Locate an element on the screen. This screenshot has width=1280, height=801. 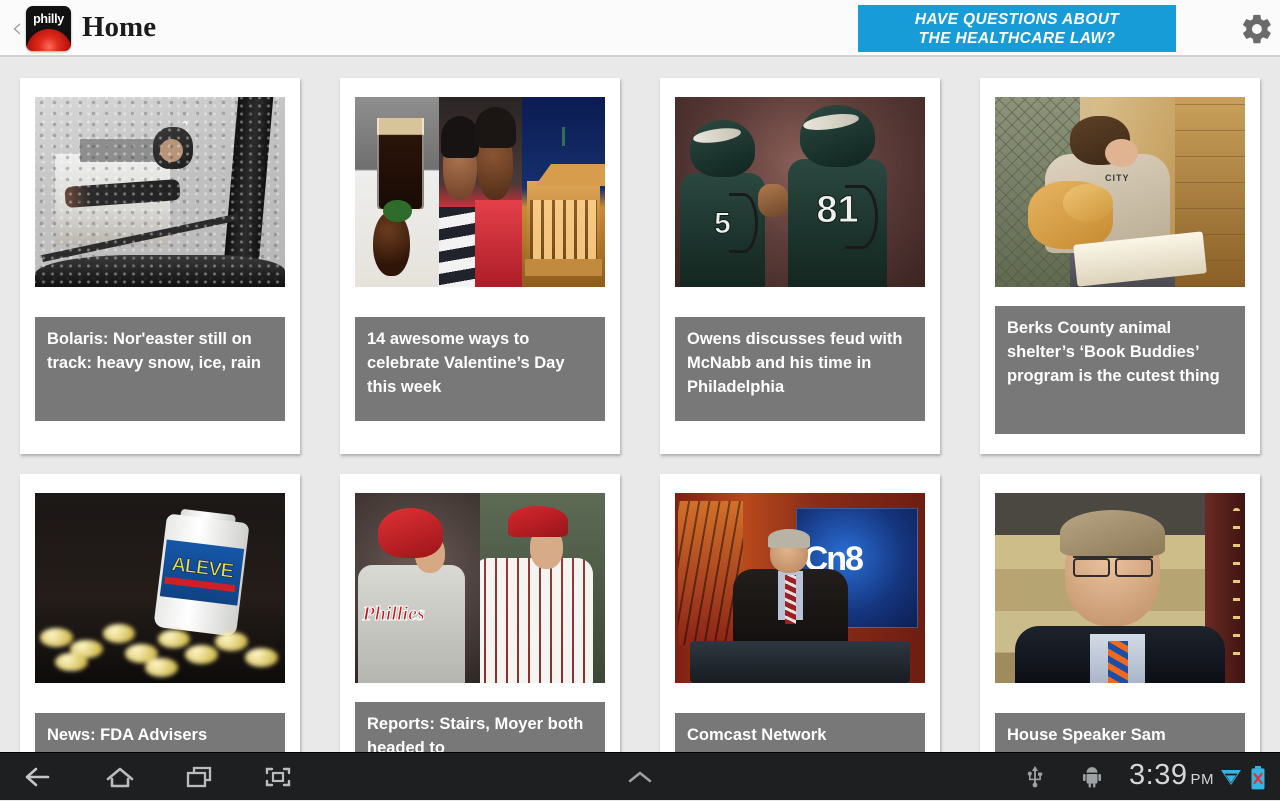
back-arrow-icon is located at coordinates (40, 777).